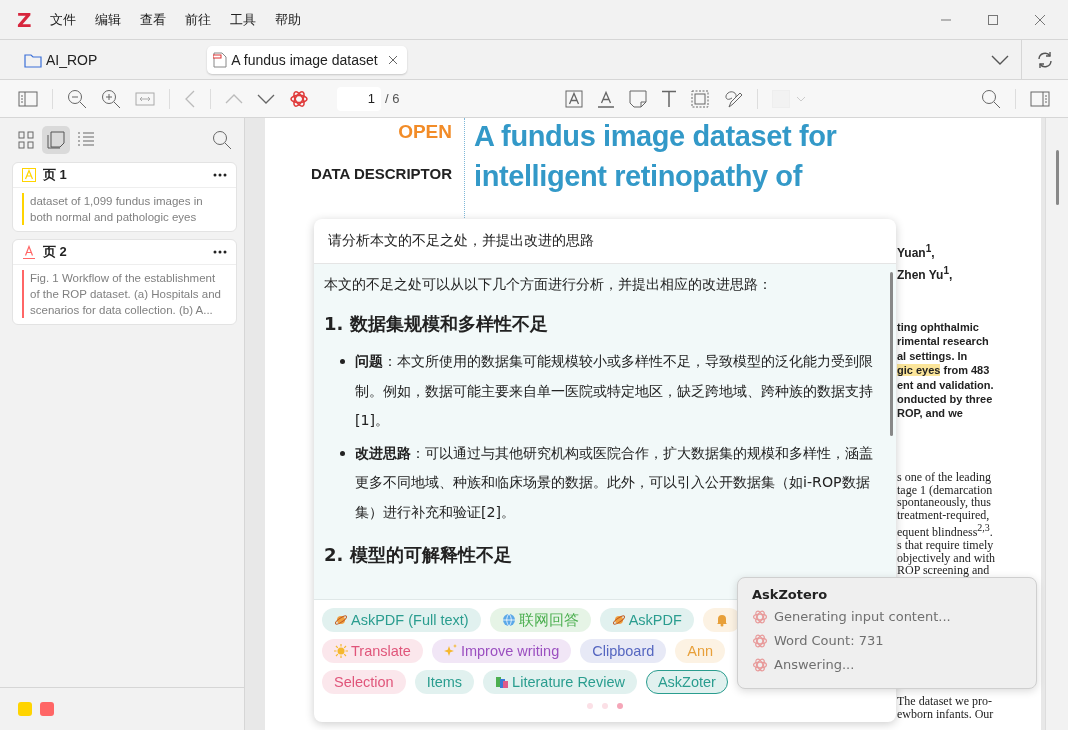  Describe the element at coordinates (436, 324) in the screenshot. I see `answer-heading: 1. 数据集规模和多样性不足` at that location.